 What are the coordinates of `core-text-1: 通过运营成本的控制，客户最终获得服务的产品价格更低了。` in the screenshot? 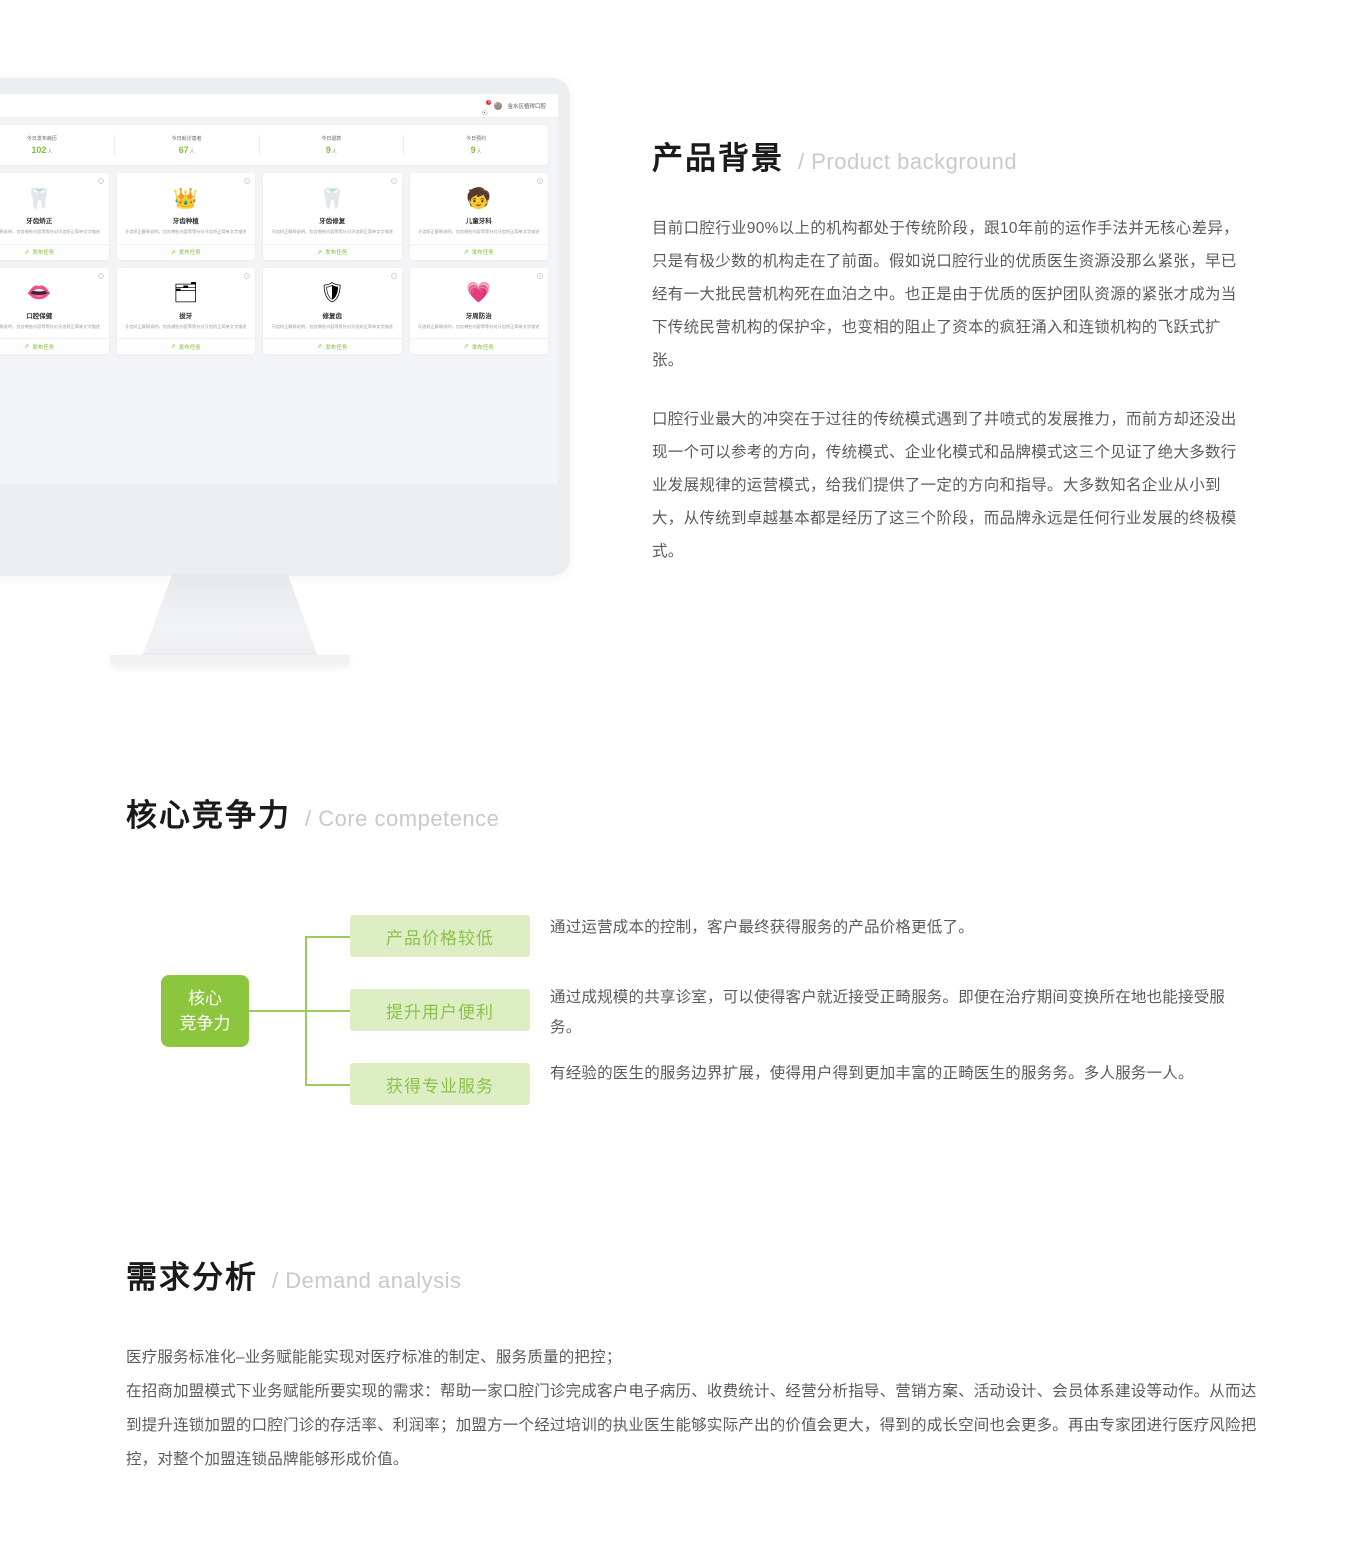 It's located at (762, 927).